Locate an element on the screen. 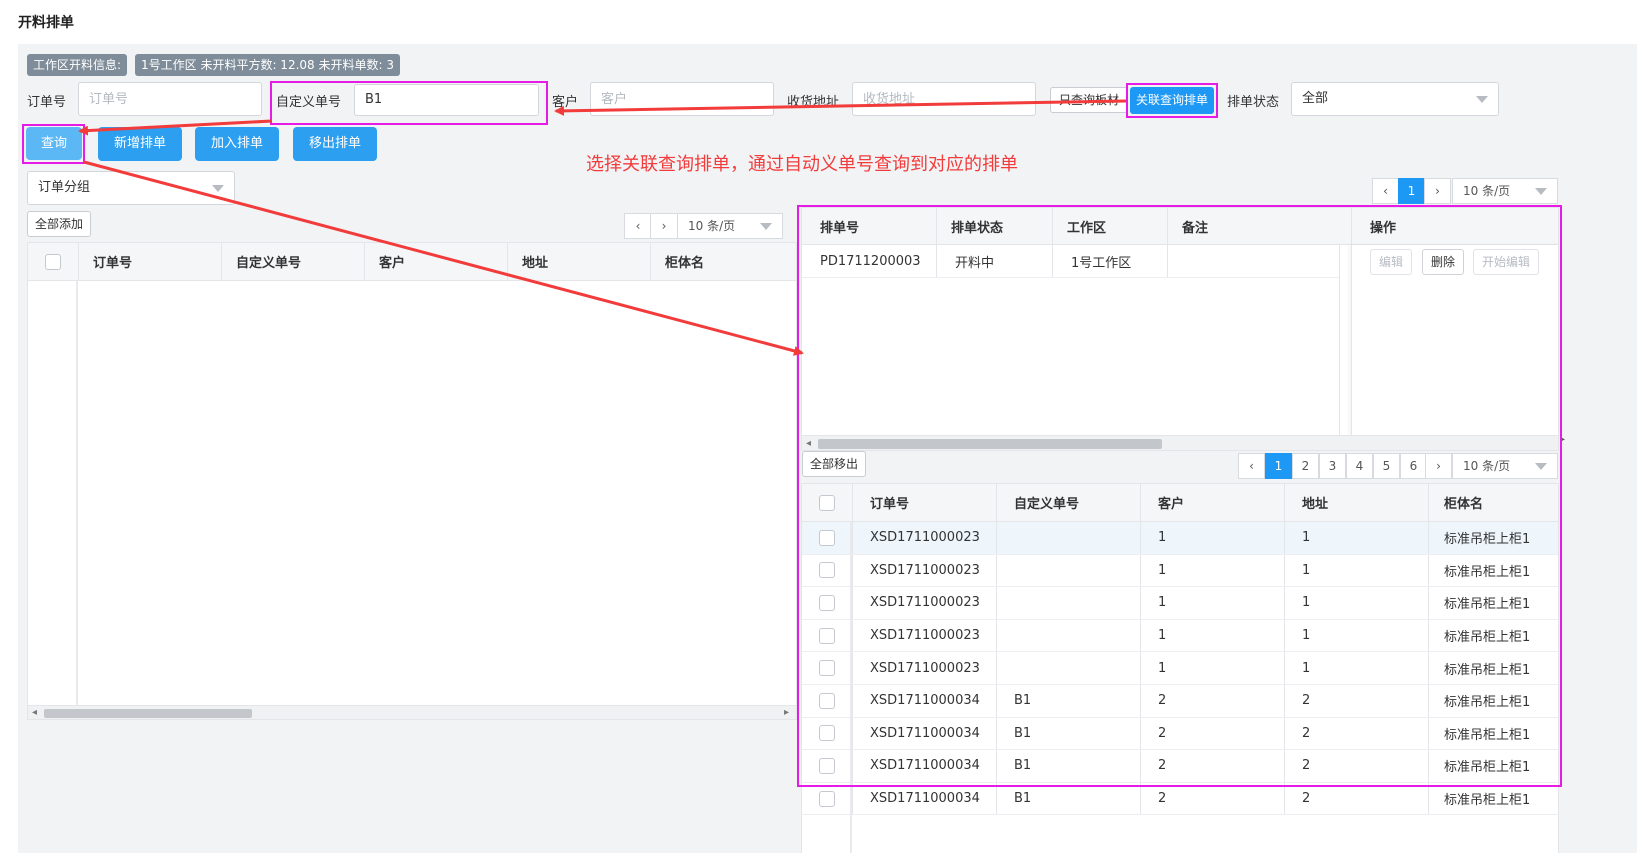  arrow-custom-to-query is located at coordinates (175, 127).